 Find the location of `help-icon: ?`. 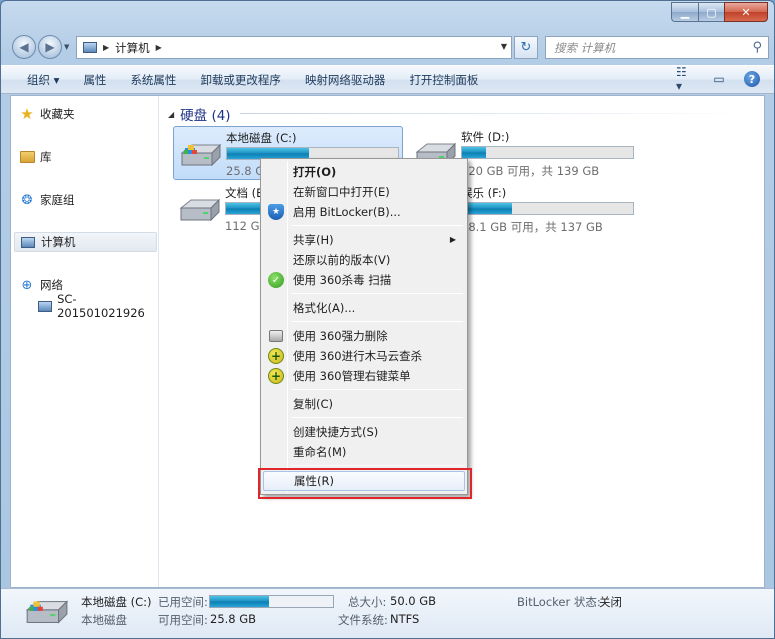

help-icon: ? is located at coordinates (752, 79).